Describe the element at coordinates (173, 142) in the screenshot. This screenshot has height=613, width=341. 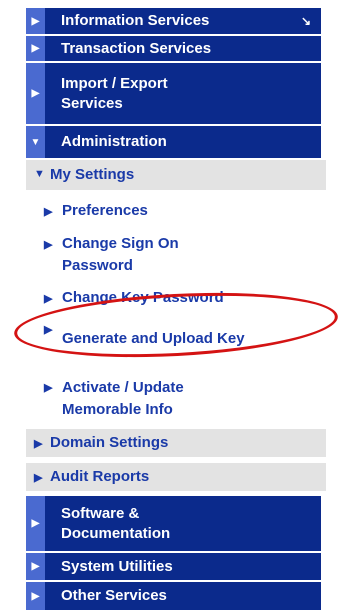
I see `menu-item-administration: ▼ Administration` at that location.